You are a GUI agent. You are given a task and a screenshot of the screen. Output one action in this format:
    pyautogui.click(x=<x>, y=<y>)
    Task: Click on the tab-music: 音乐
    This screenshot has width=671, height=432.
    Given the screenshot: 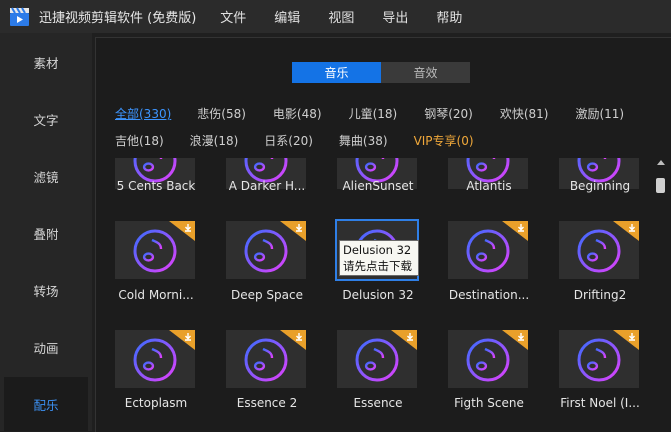 What is the action you would take?
    pyautogui.click(x=336, y=72)
    